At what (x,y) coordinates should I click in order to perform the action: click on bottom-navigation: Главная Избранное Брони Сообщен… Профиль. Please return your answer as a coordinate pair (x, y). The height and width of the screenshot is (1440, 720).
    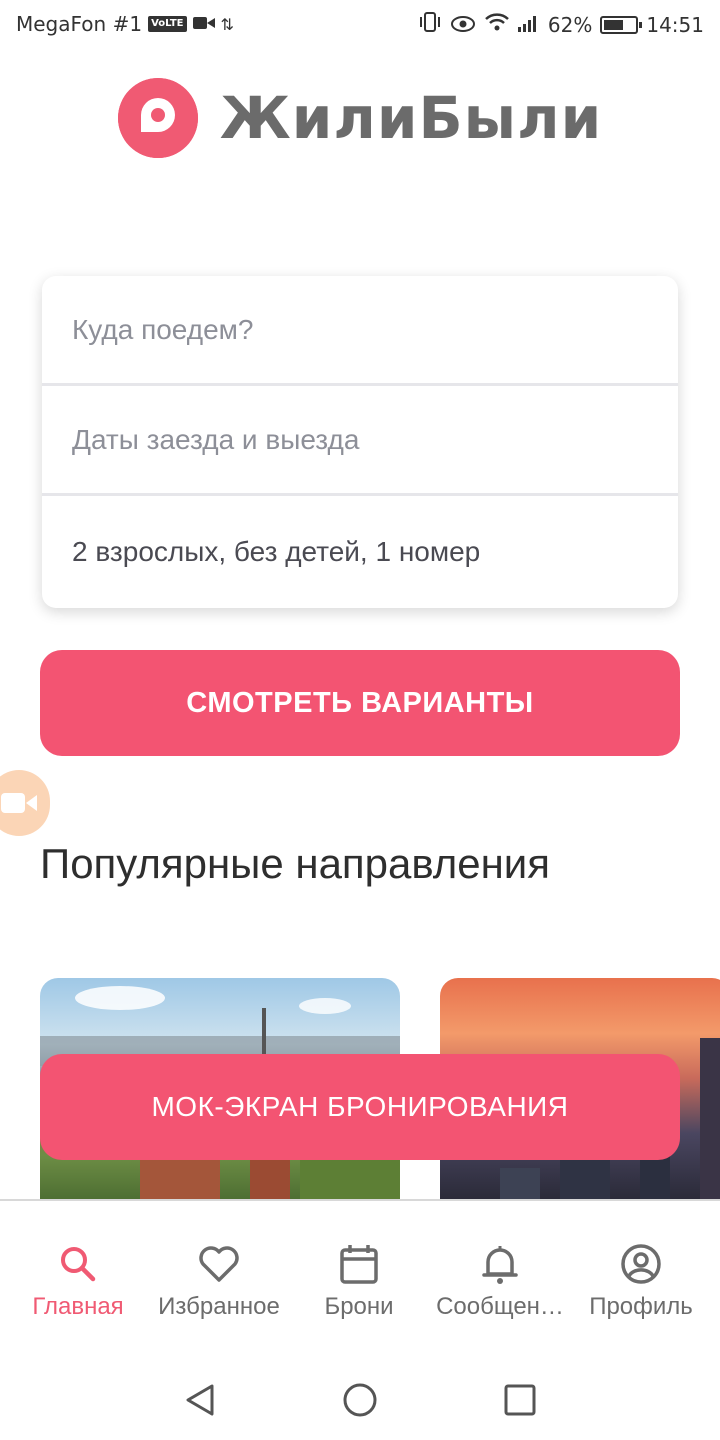
    Looking at the image, I should click on (360, 1269).